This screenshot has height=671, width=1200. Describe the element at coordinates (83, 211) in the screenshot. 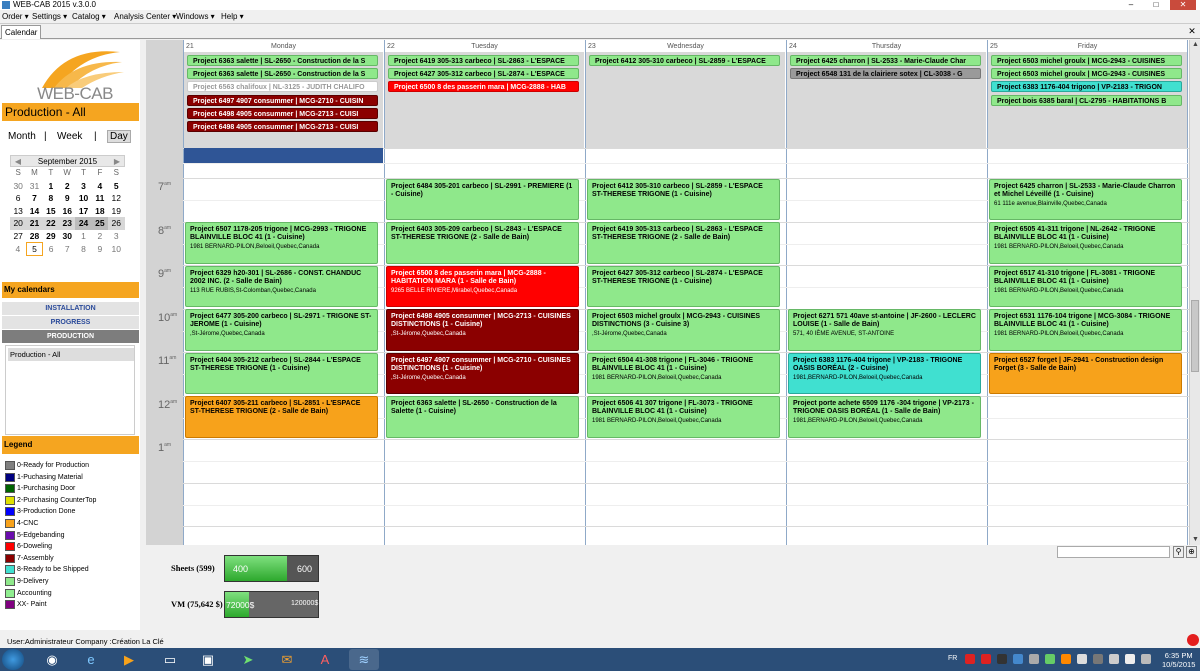

I see `mini-day: 17` at that location.